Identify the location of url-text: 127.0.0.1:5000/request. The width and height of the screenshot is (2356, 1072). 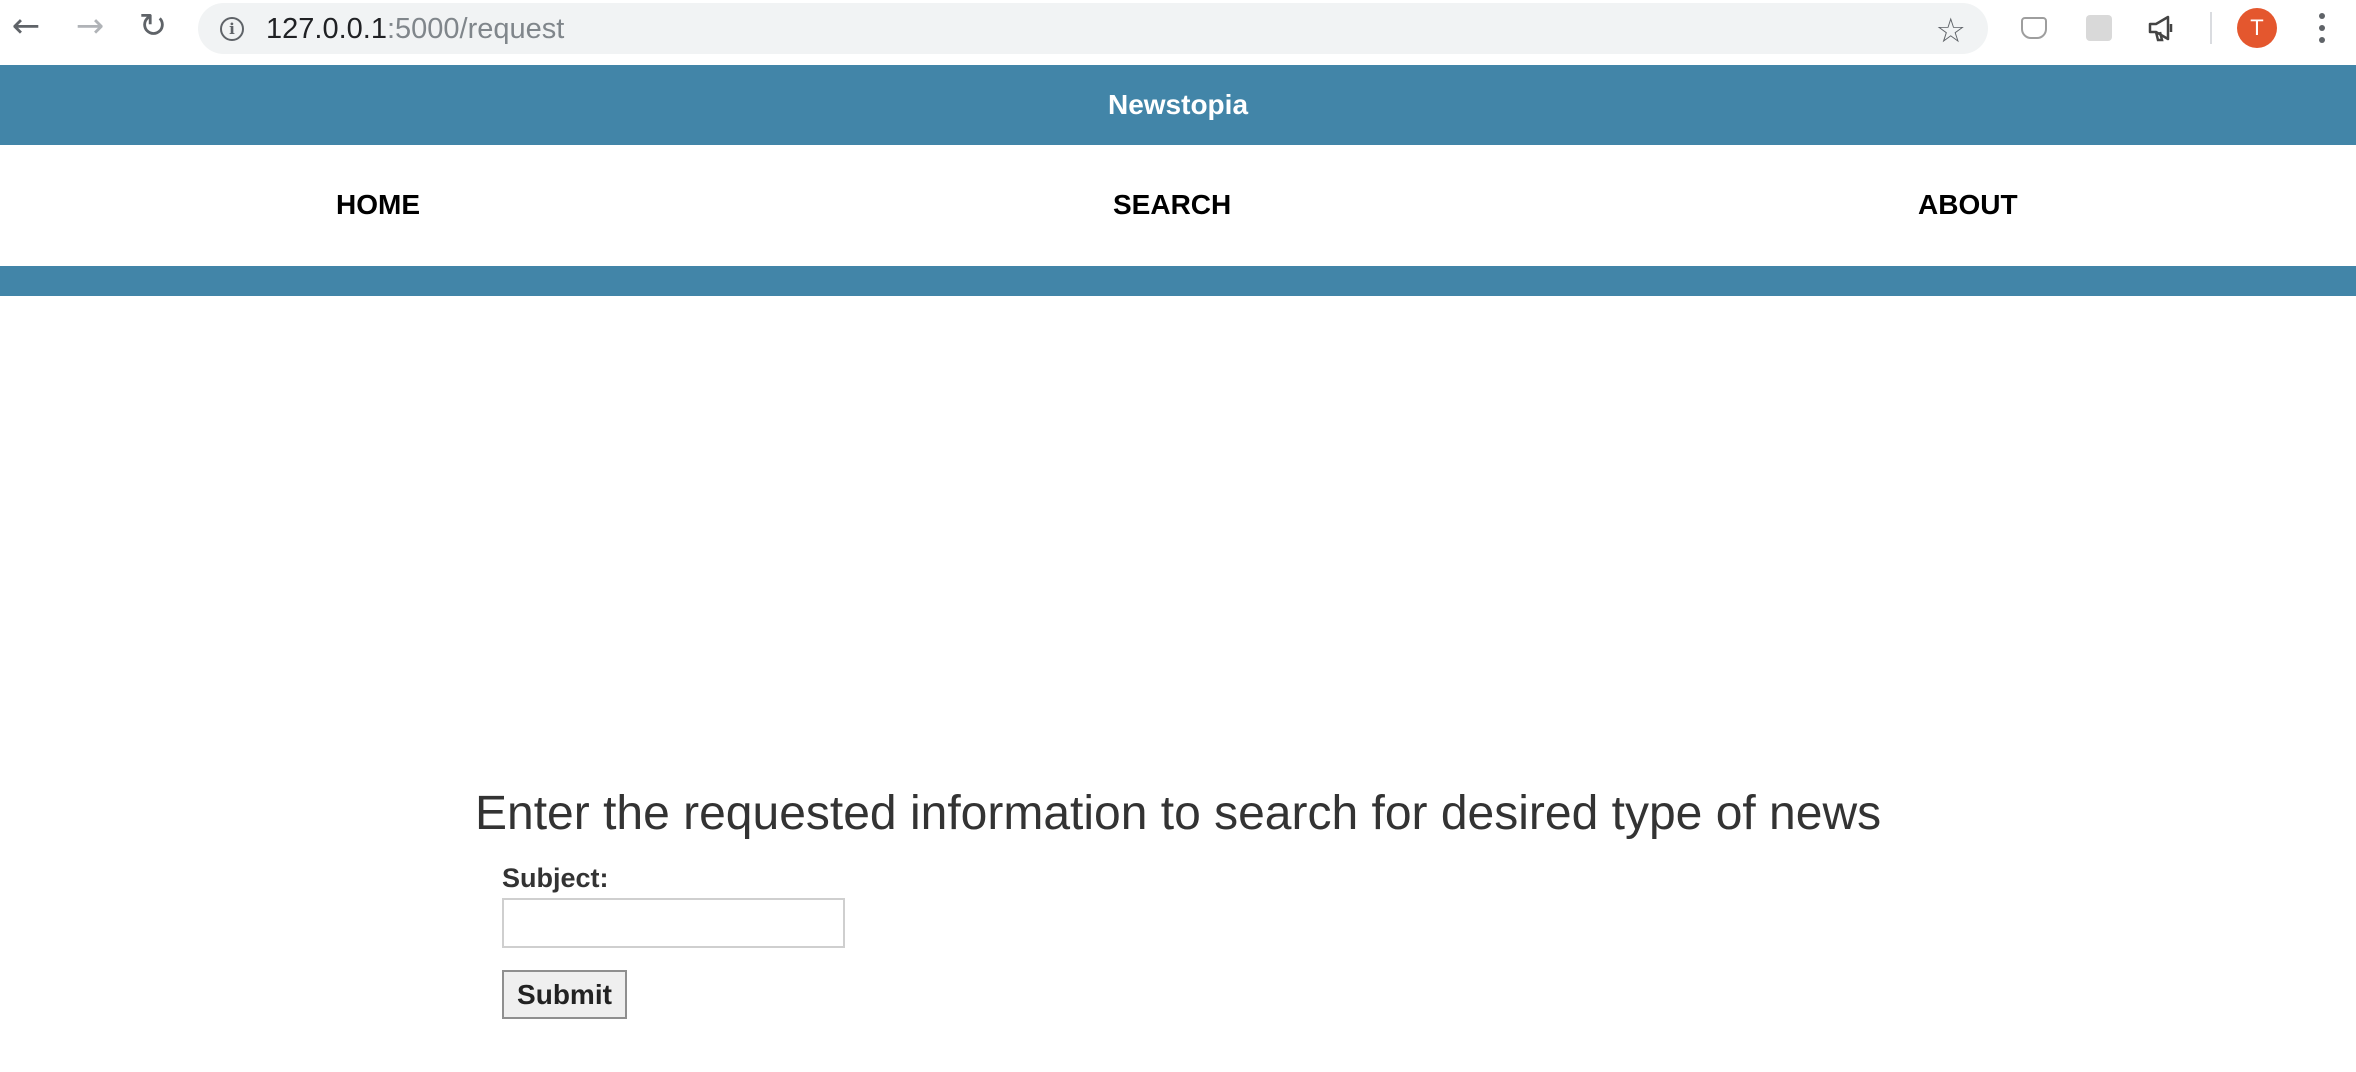
(415, 29).